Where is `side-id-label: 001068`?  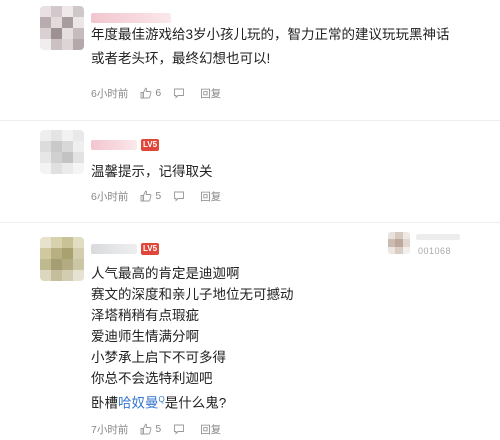 side-id-label: 001068 is located at coordinates (435, 251).